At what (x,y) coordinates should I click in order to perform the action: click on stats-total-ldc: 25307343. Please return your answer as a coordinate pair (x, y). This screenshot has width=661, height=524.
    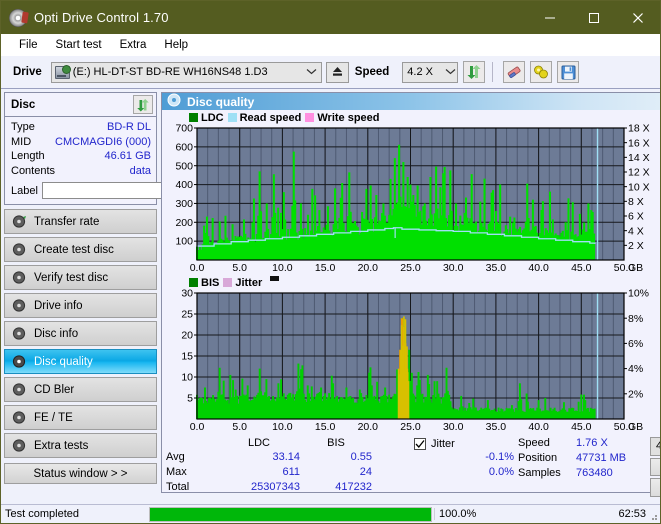
    Looking at the image, I should click on (275, 487).